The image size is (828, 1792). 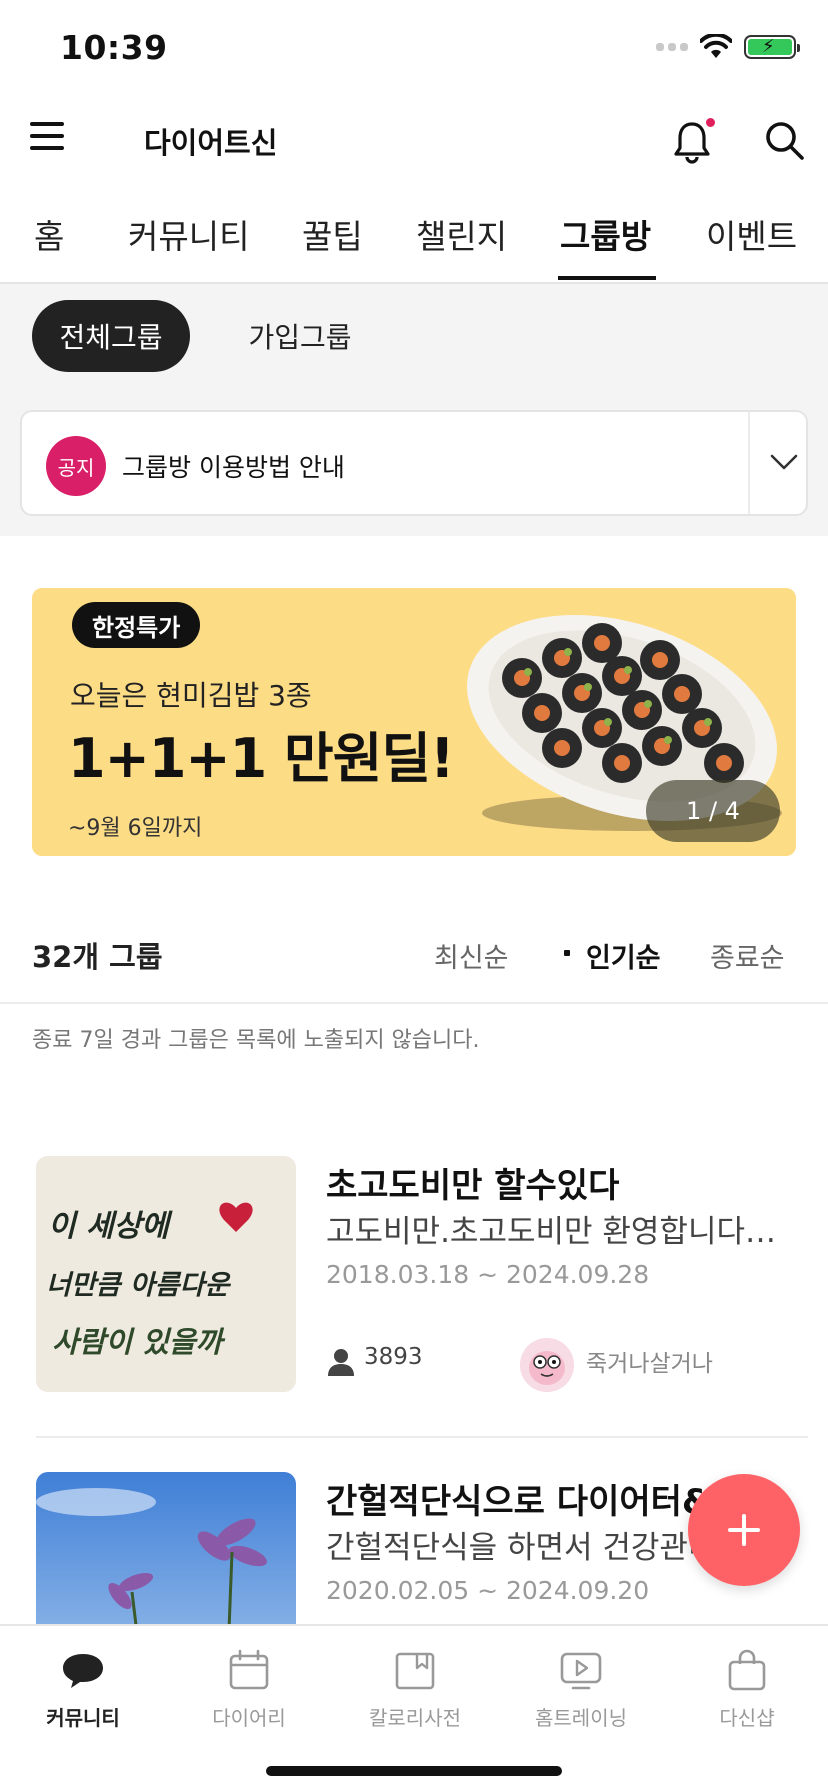 I want to click on app-header: 다이어트신, so click(x=414, y=140).